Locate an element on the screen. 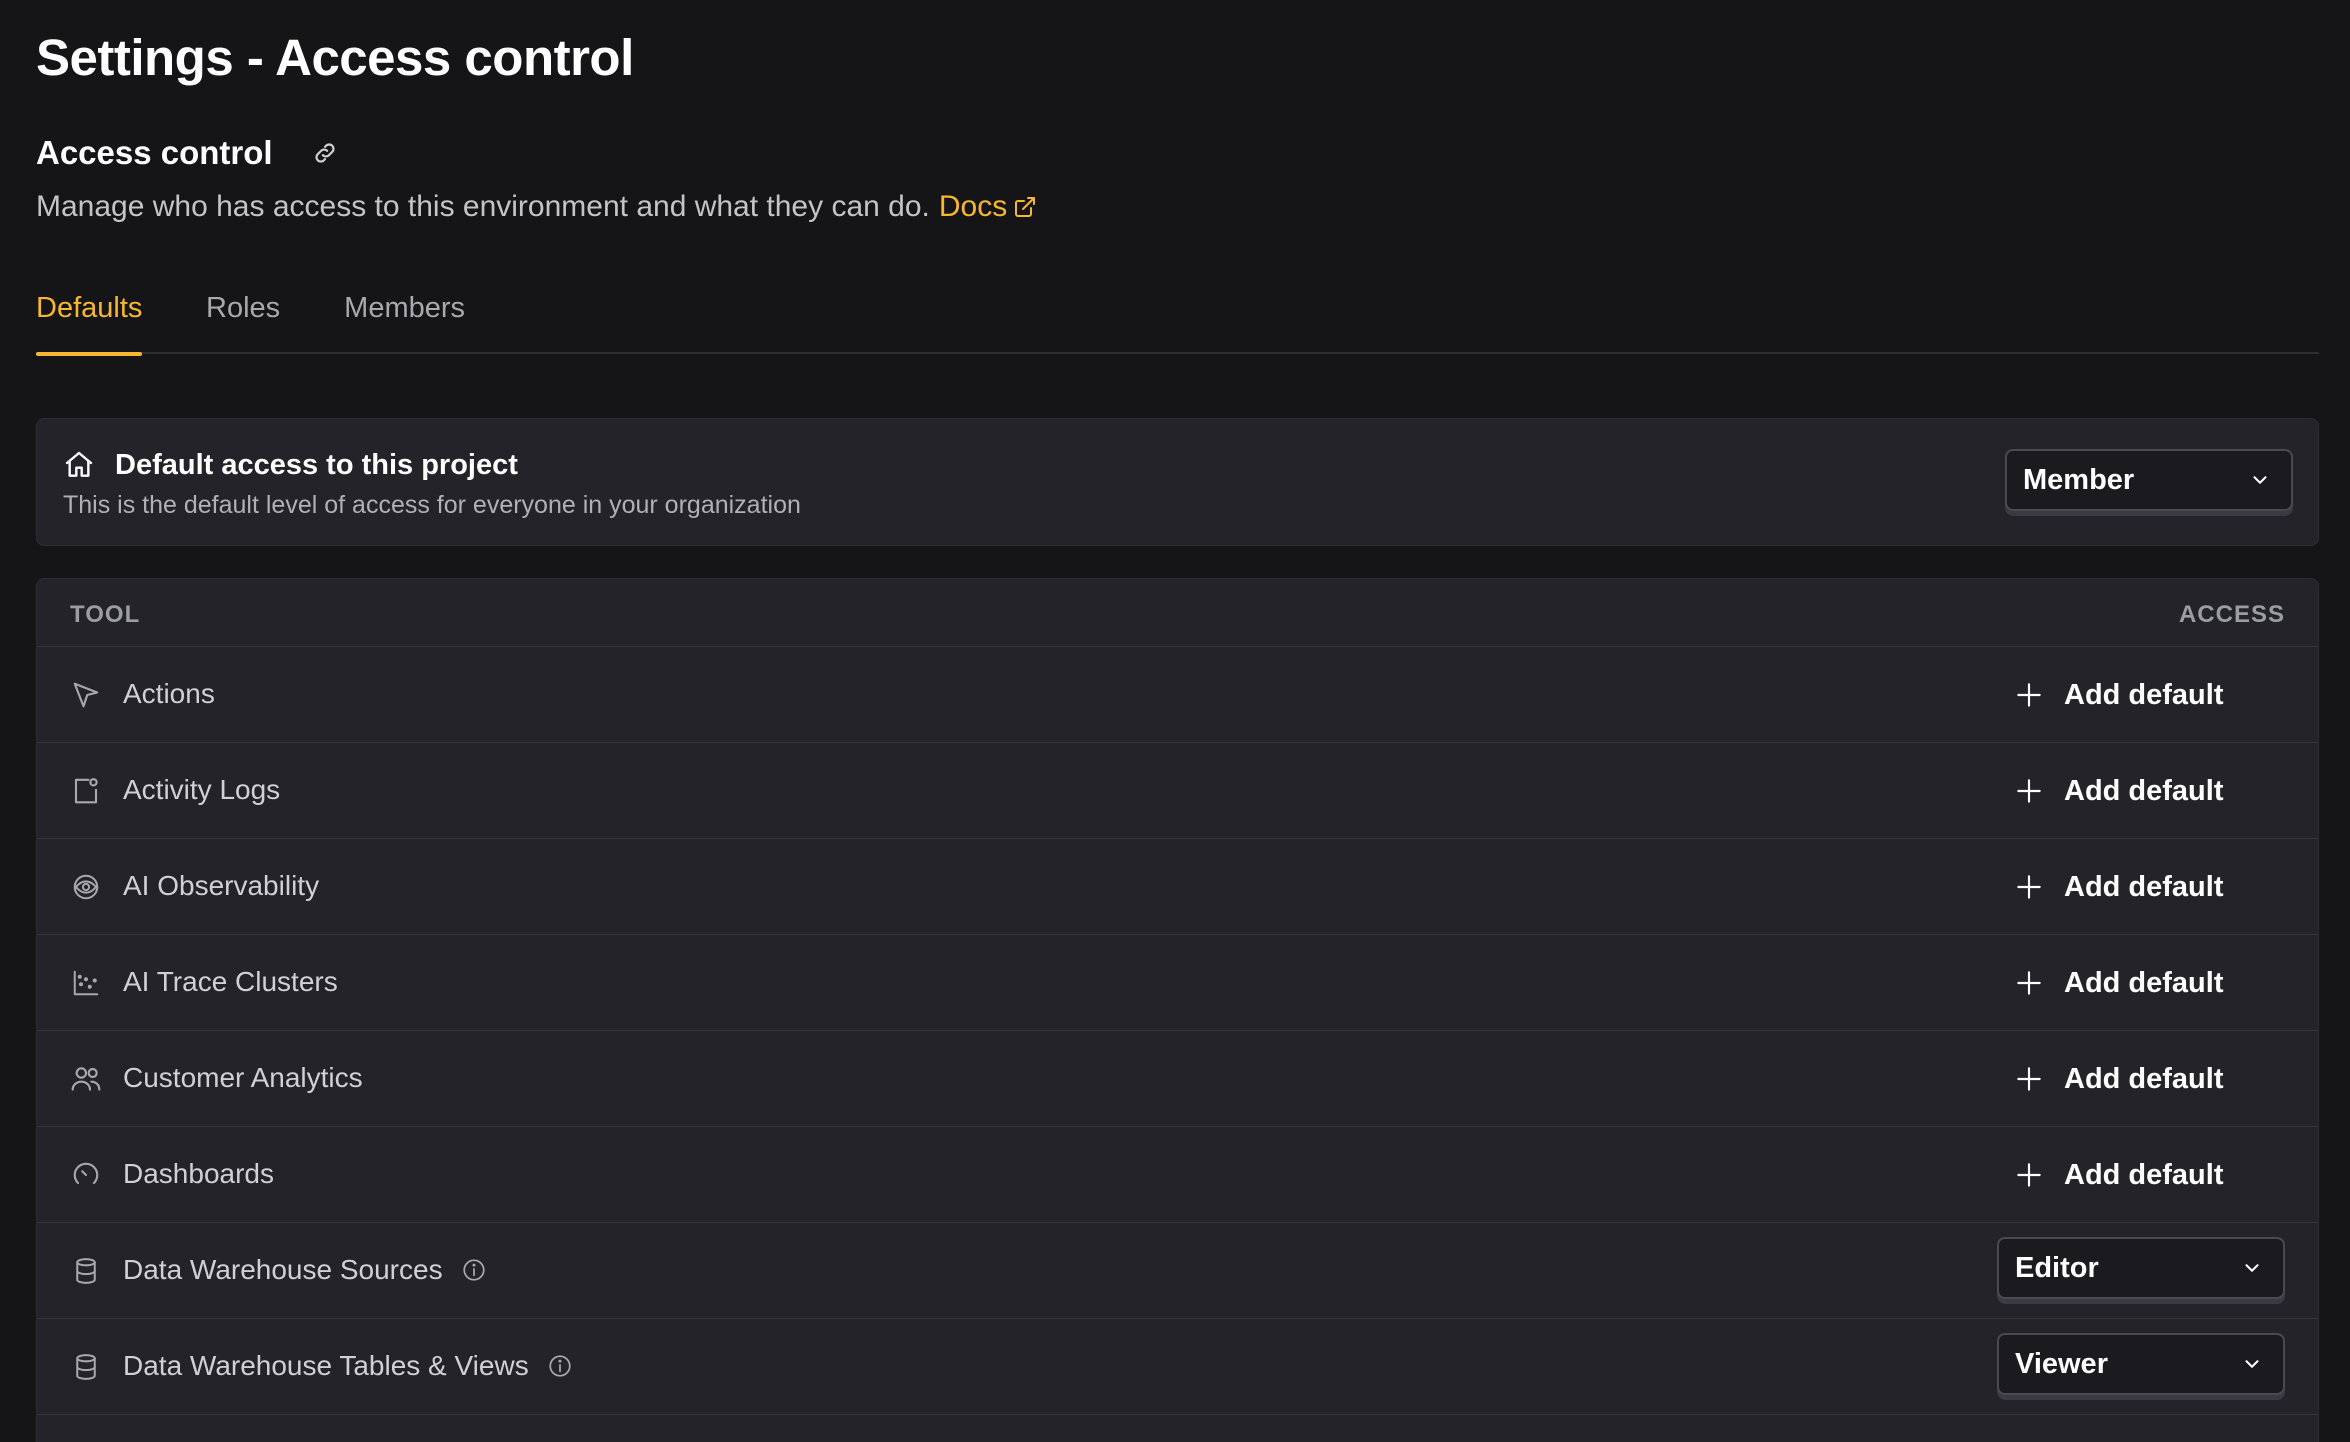 The height and width of the screenshot is (1442, 2350). tool-name: Activity Logs is located at coordinates (201, 790).